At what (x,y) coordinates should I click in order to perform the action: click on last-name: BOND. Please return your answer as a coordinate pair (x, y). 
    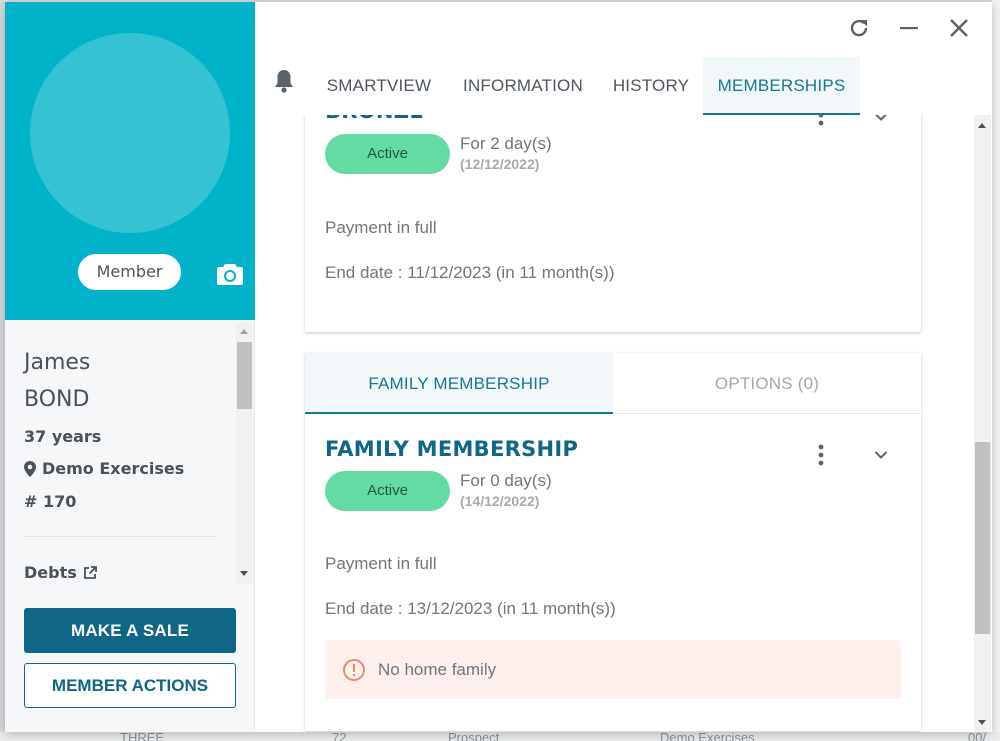
    Looking at the image, I should click on (57, 399).